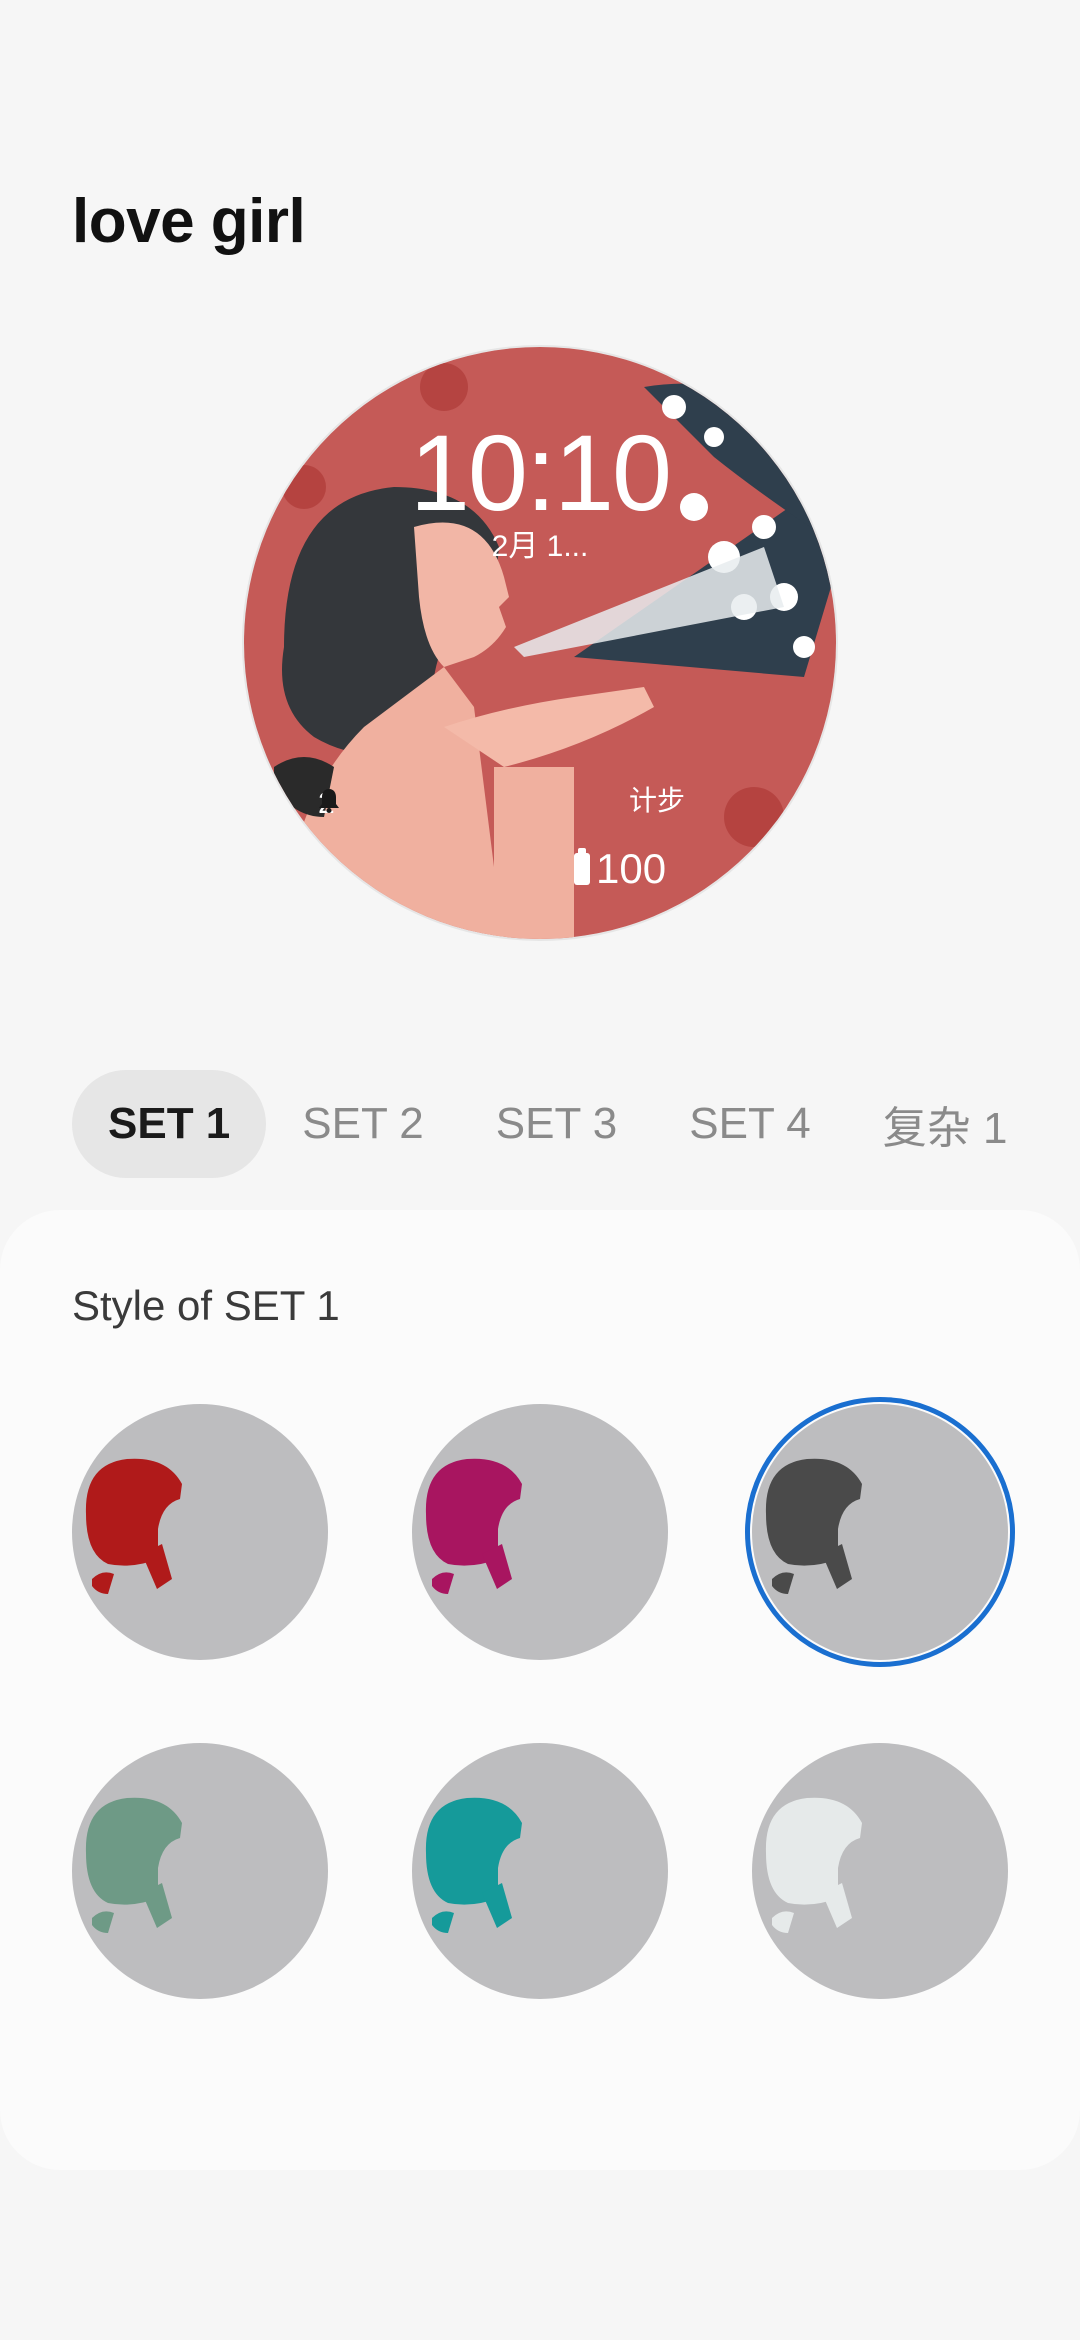 This screenshot has width=1080, height=2340. Describe the element at coordinates (945, 1124) in the screenshot. I see `tab-complication-1: 复杂 1` at that location.